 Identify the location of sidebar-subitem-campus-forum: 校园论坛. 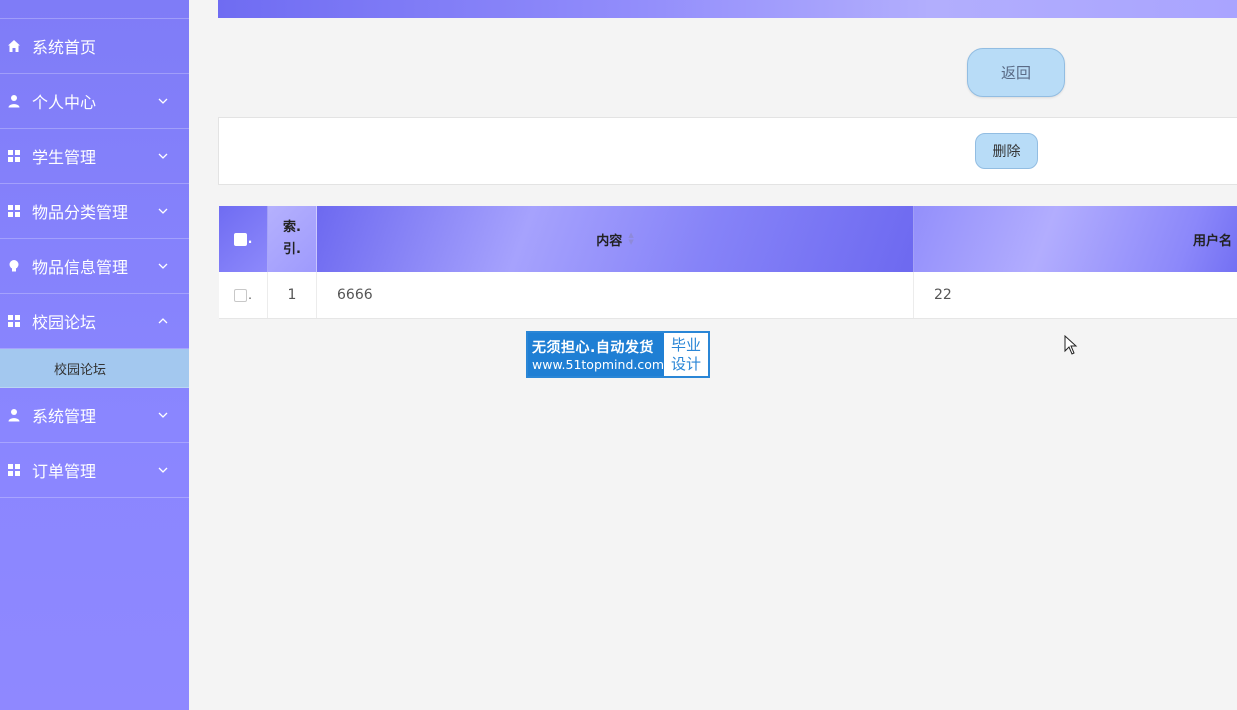
(94, 368).